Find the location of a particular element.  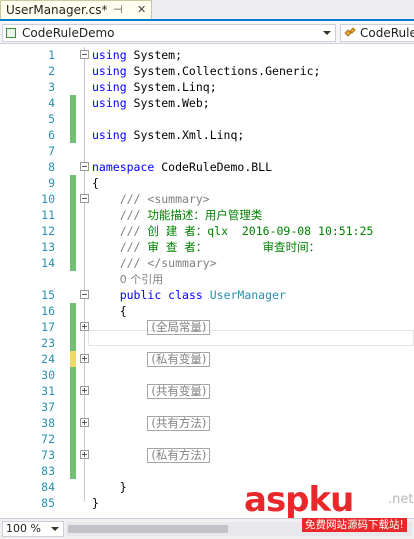

pin-icon: ⊣ is located at coordinates (118, 10).